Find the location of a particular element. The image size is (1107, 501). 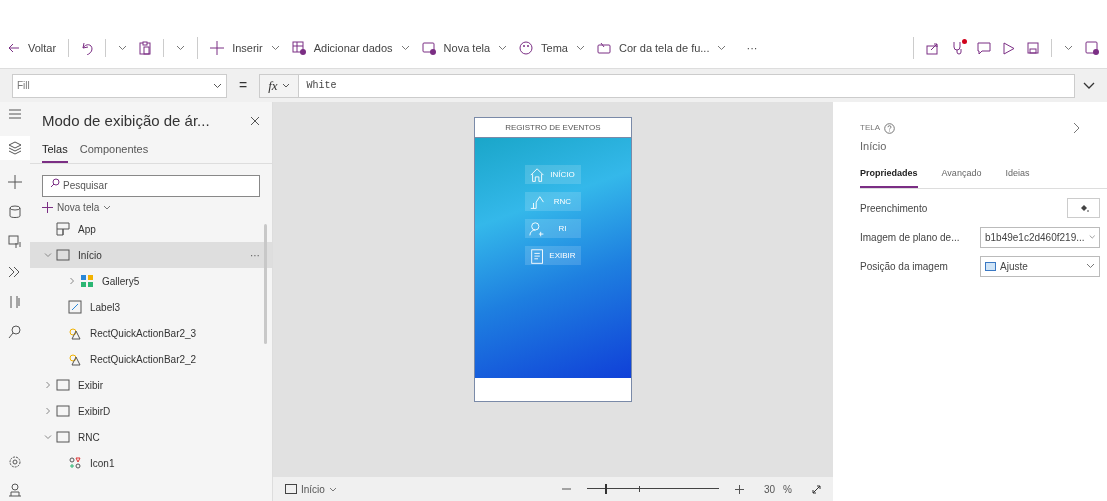

zoom-in-icon is located at coordinates (739, 489).